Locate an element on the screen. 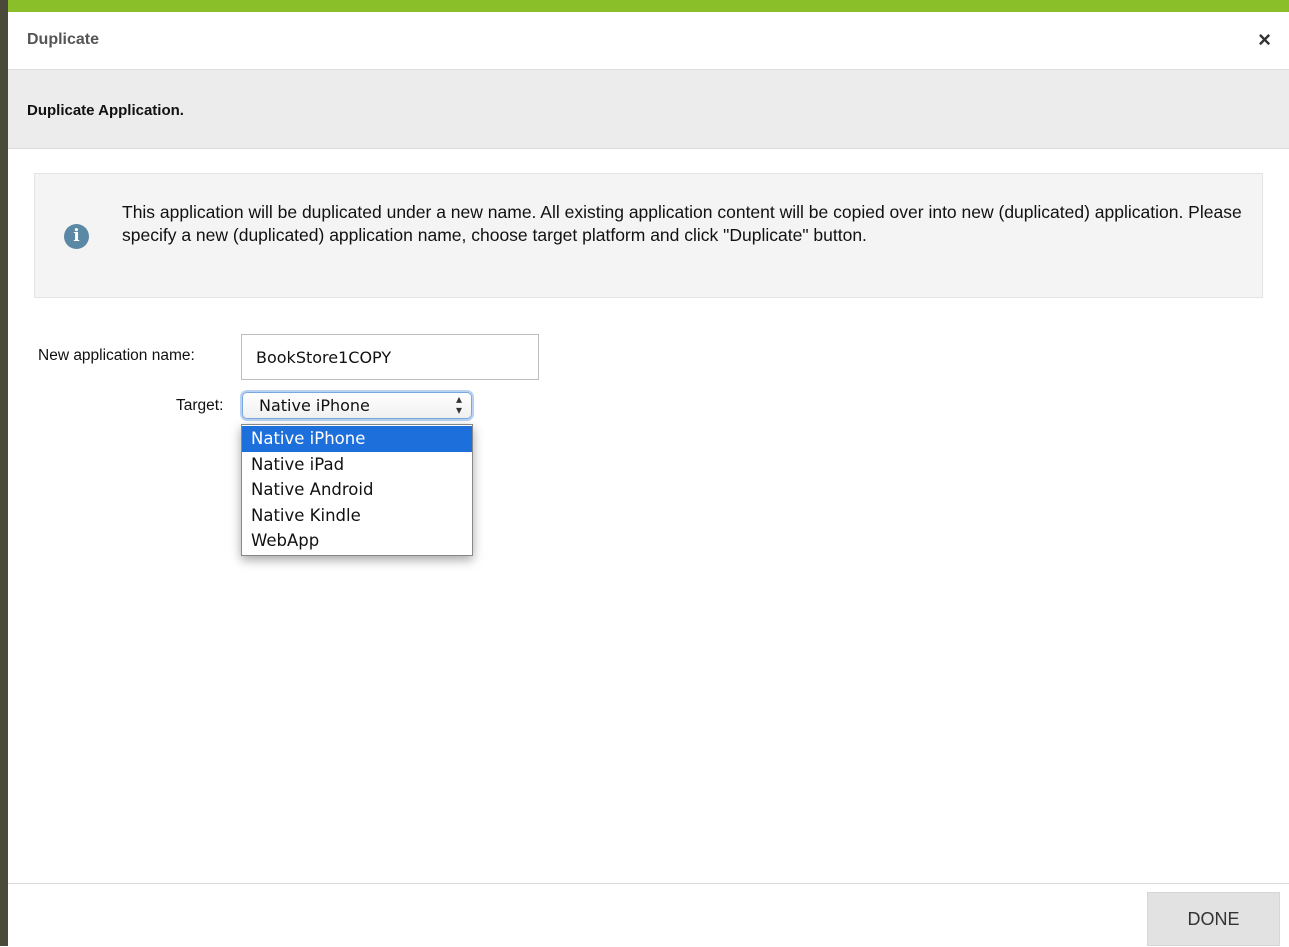  target-option: Native iPhone is located at coordinates (357, 439).